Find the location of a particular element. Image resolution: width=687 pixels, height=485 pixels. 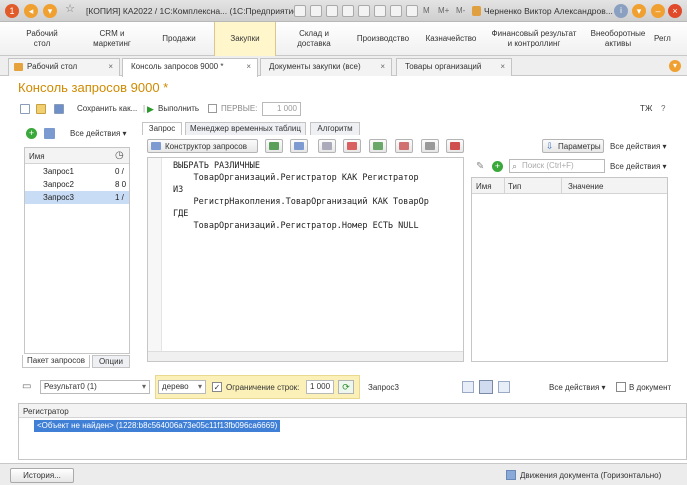

tool-button is located at coordinates (430, 146).